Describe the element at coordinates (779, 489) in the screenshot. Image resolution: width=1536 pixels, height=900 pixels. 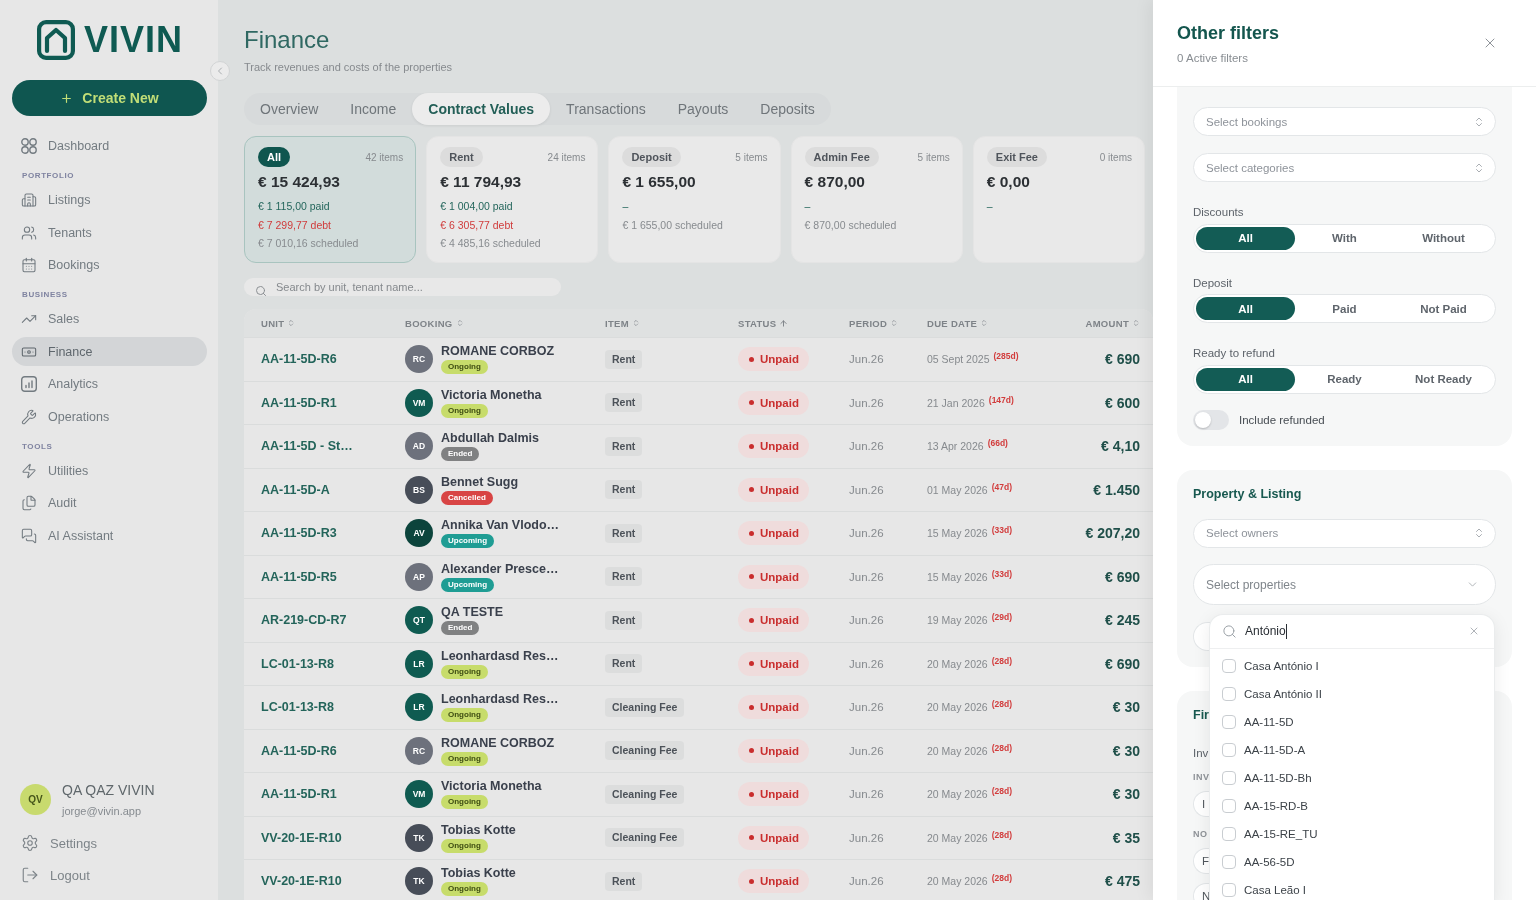
I see `payment-status-text: Unpaid` at that location.